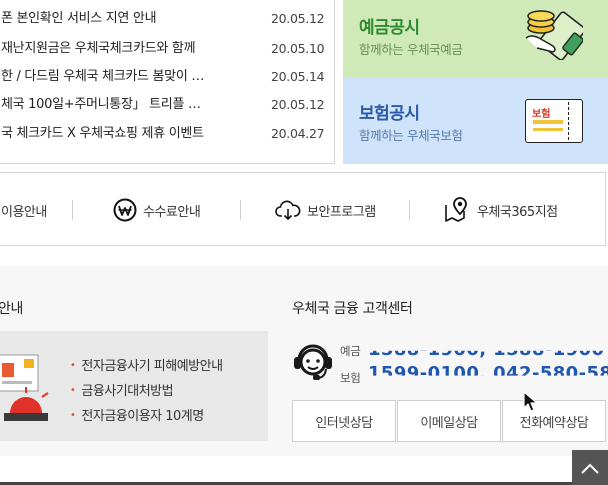 This screenshot has width=608, height=485. What do you see at coordinates (530, 401) in the screenshot?
I see `mouse-cursor-icon` at bounding box center [530, 401].